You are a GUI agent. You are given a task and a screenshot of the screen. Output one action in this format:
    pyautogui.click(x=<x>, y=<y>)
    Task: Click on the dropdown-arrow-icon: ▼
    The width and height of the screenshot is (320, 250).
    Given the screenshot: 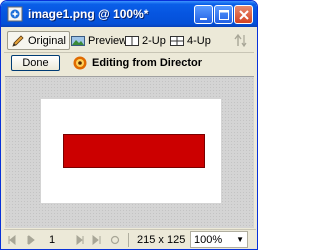 What is the action you would take?
    pyautogui.click(x=240, y=239)
    